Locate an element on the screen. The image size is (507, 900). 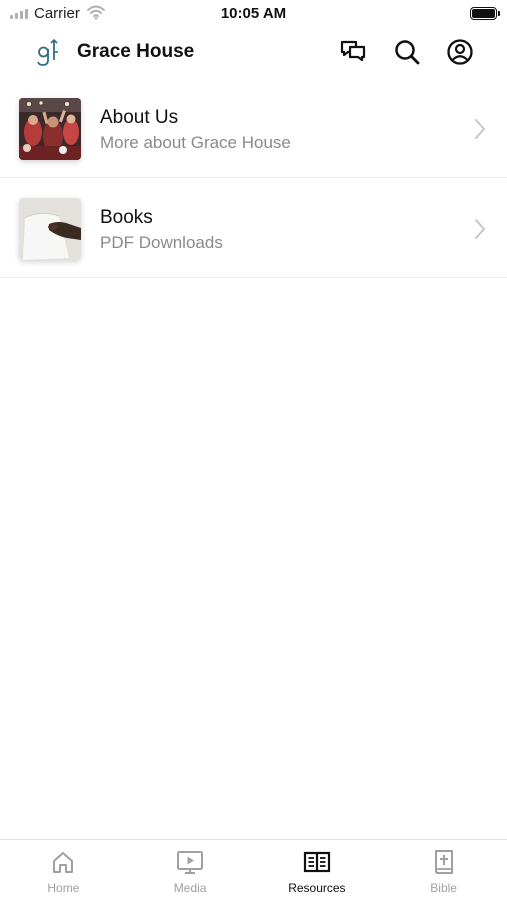
item-title: About Us is located at coordinates (139, 117).